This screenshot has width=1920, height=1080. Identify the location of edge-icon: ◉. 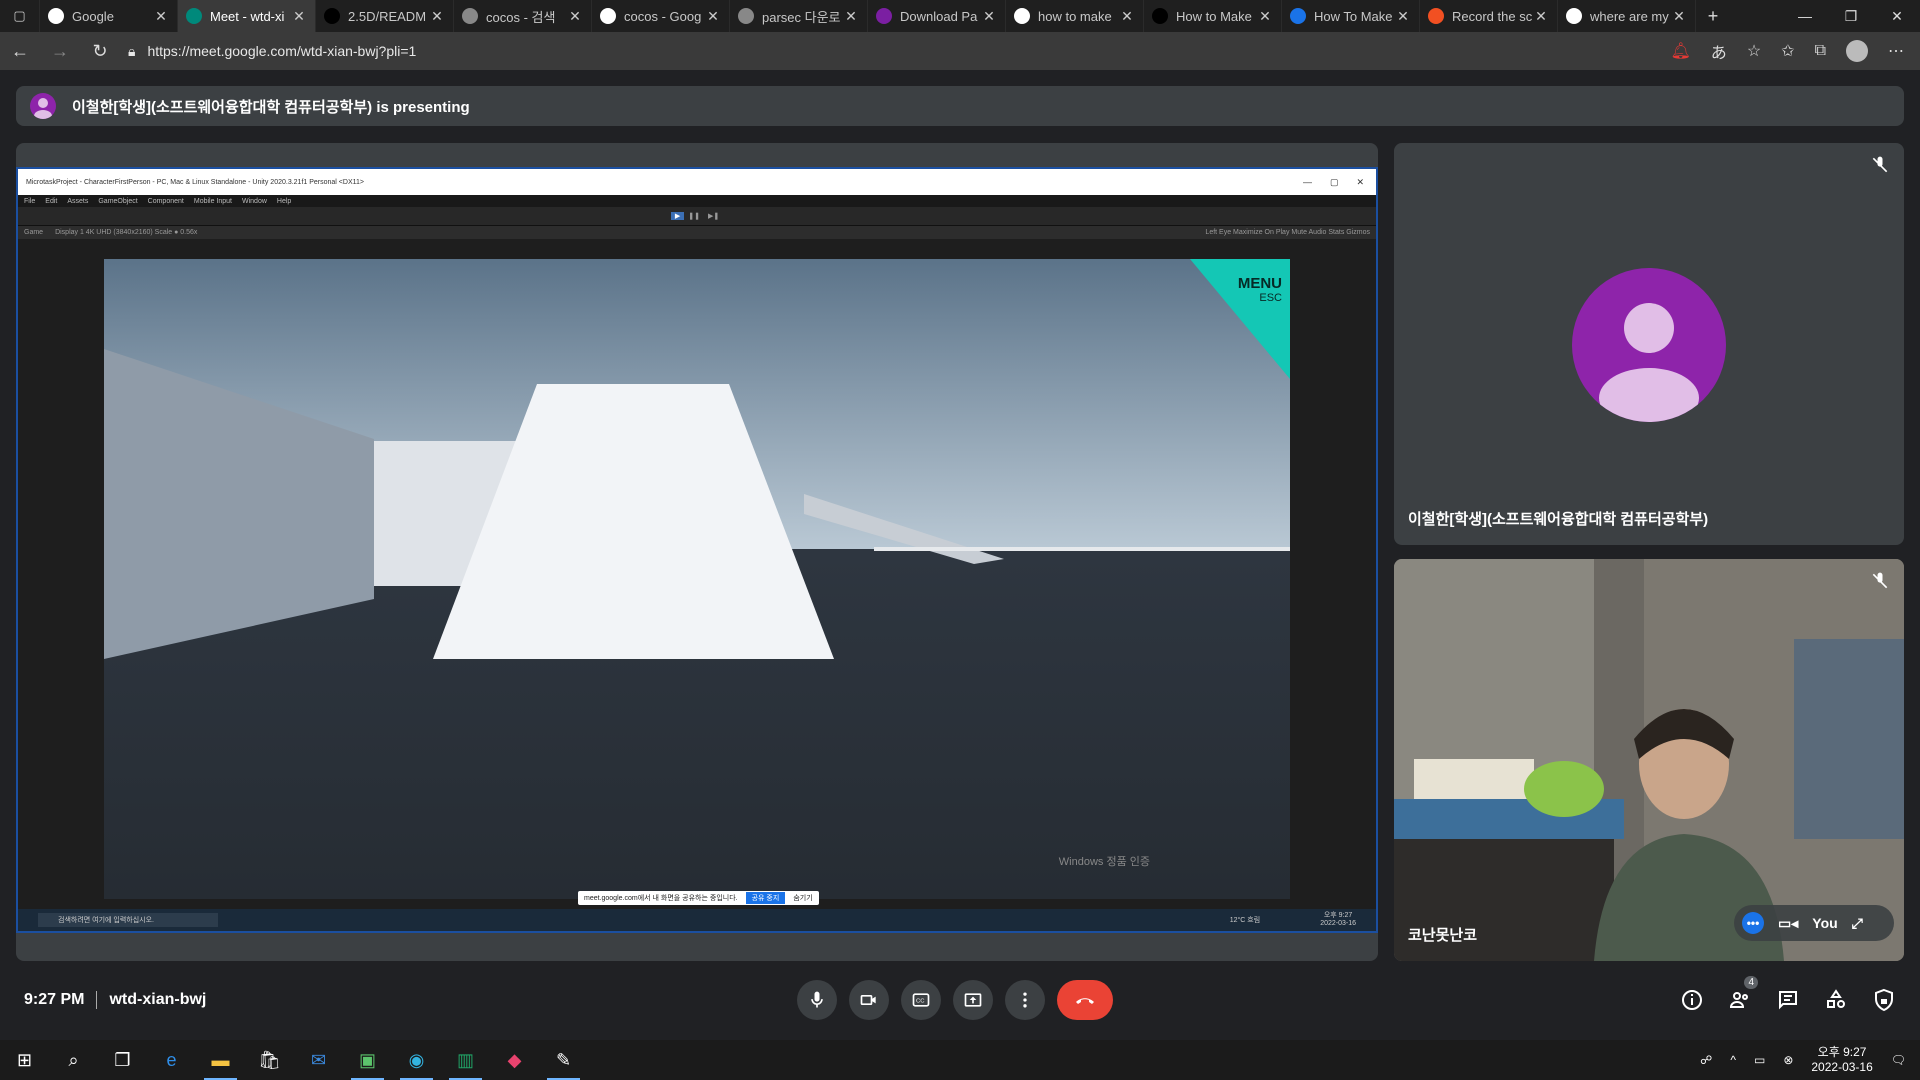
(416, 1060).